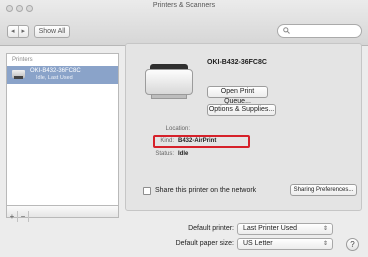 The width and height of the screenshot is (368, 257). I want to click on printer-list-item-name: OKI-B432-36FC8C, so click(55, 71).